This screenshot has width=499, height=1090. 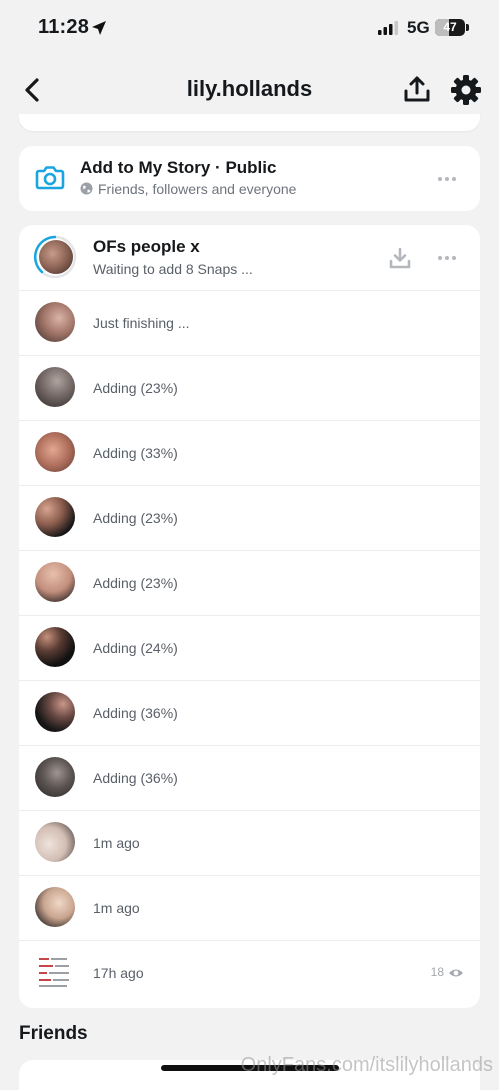 I want to click on watermark: OnlyFans.com/itslilyhollands, so click(x=366, y=1065).